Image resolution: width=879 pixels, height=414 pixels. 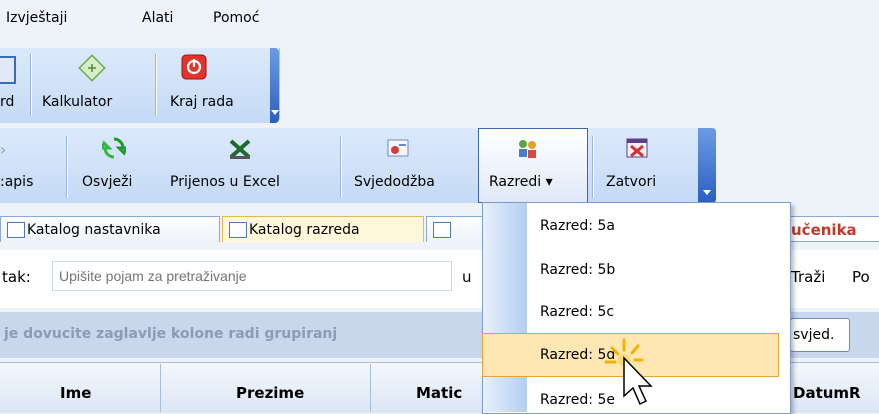 I want to click on tab-label: Katalog nastavnika, so click(x=94, y=230).